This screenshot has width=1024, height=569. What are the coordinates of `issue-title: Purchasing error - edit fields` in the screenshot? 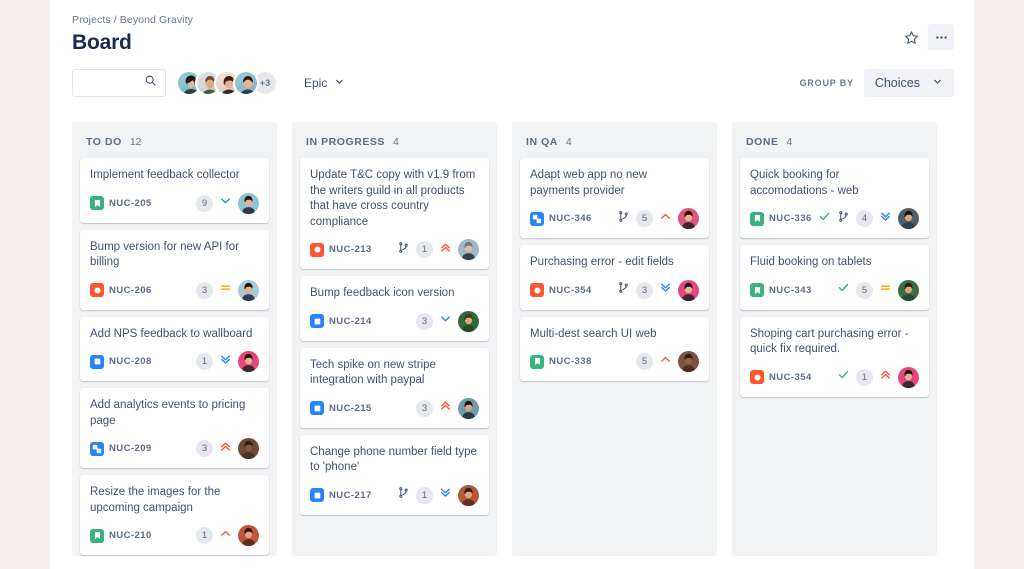 It's located at (602, 262).